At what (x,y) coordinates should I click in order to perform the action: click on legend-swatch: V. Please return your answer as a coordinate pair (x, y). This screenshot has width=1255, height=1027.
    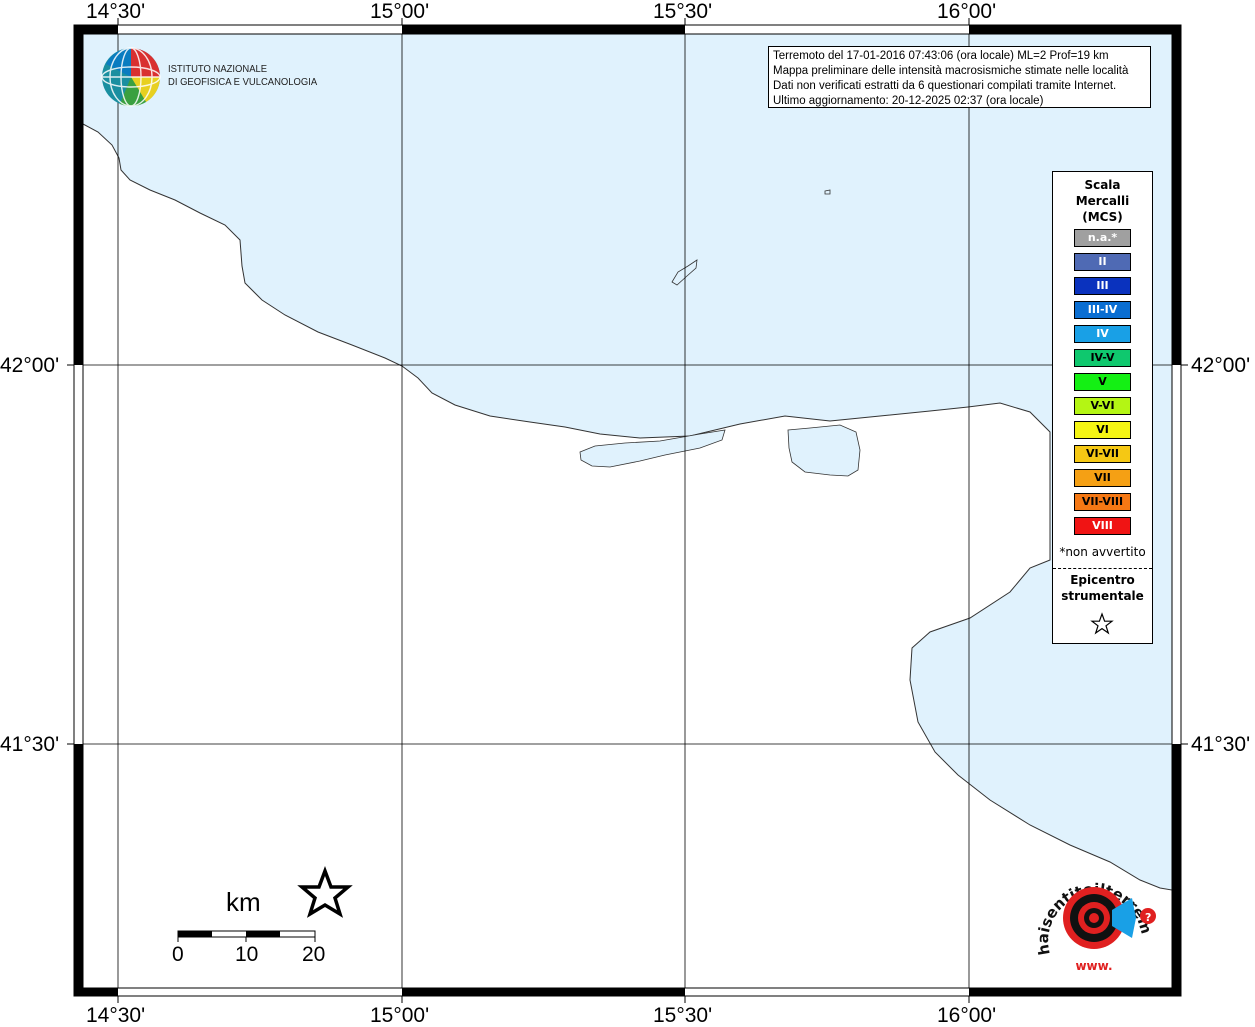
    Looking at the image, I should click on (1102, 382).